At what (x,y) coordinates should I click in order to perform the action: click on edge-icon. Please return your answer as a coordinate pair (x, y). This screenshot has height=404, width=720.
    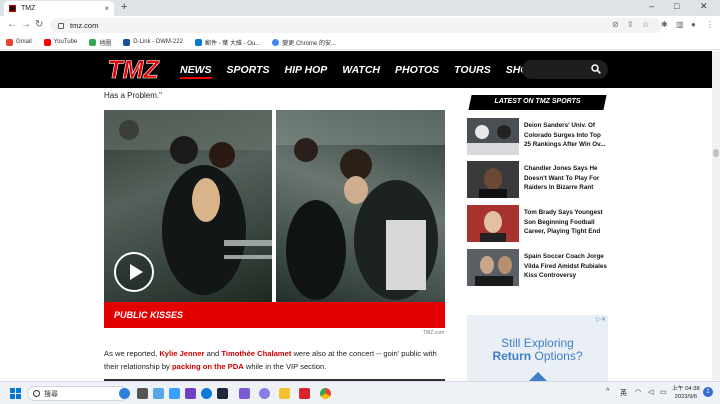
    Looking at the image, I should click on (206, 393).